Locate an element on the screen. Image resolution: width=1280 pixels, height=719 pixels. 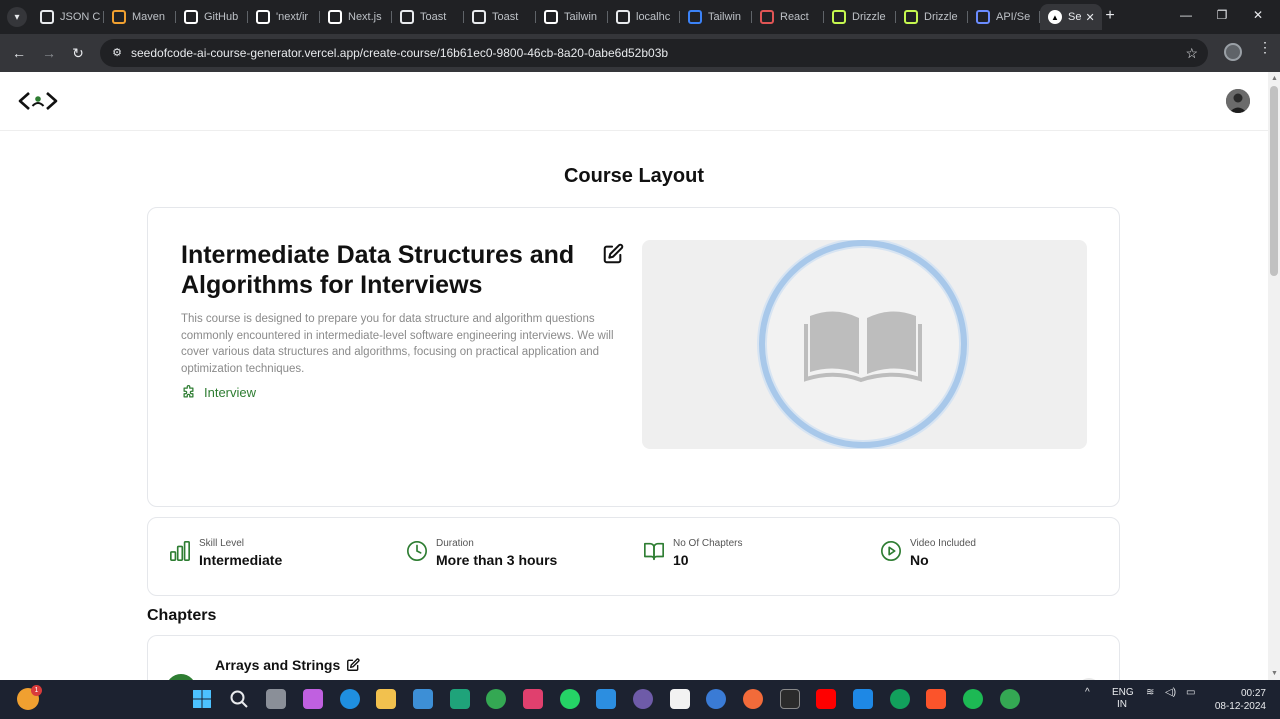
forward-button: → is located at coordinates (49, 53).